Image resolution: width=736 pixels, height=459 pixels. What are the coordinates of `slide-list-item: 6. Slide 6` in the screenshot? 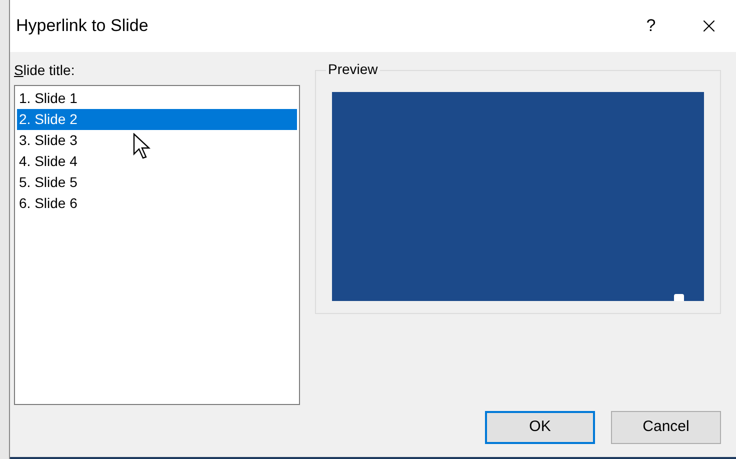 It's located at (157, 203).